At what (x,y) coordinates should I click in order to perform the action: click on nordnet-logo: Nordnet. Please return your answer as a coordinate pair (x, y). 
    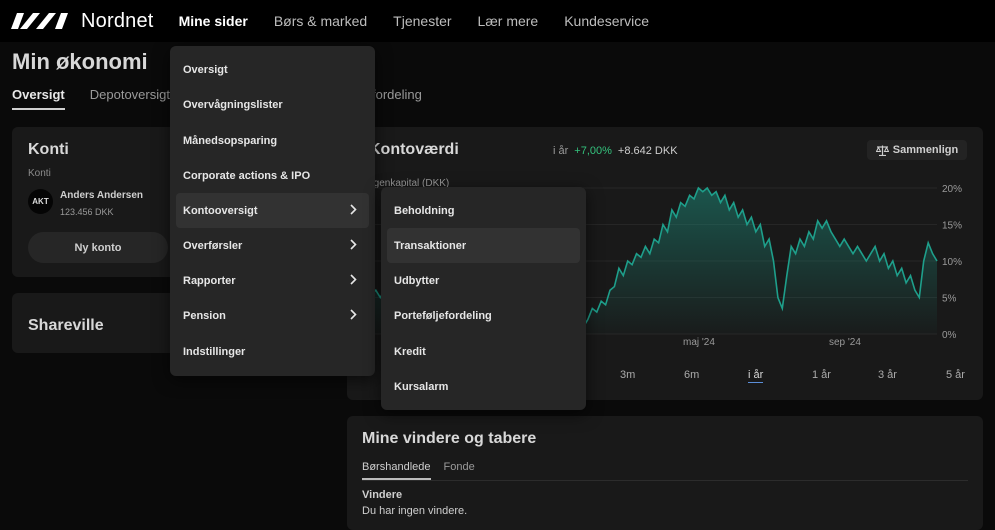
    Looking at the image, I should click on (82, 21).